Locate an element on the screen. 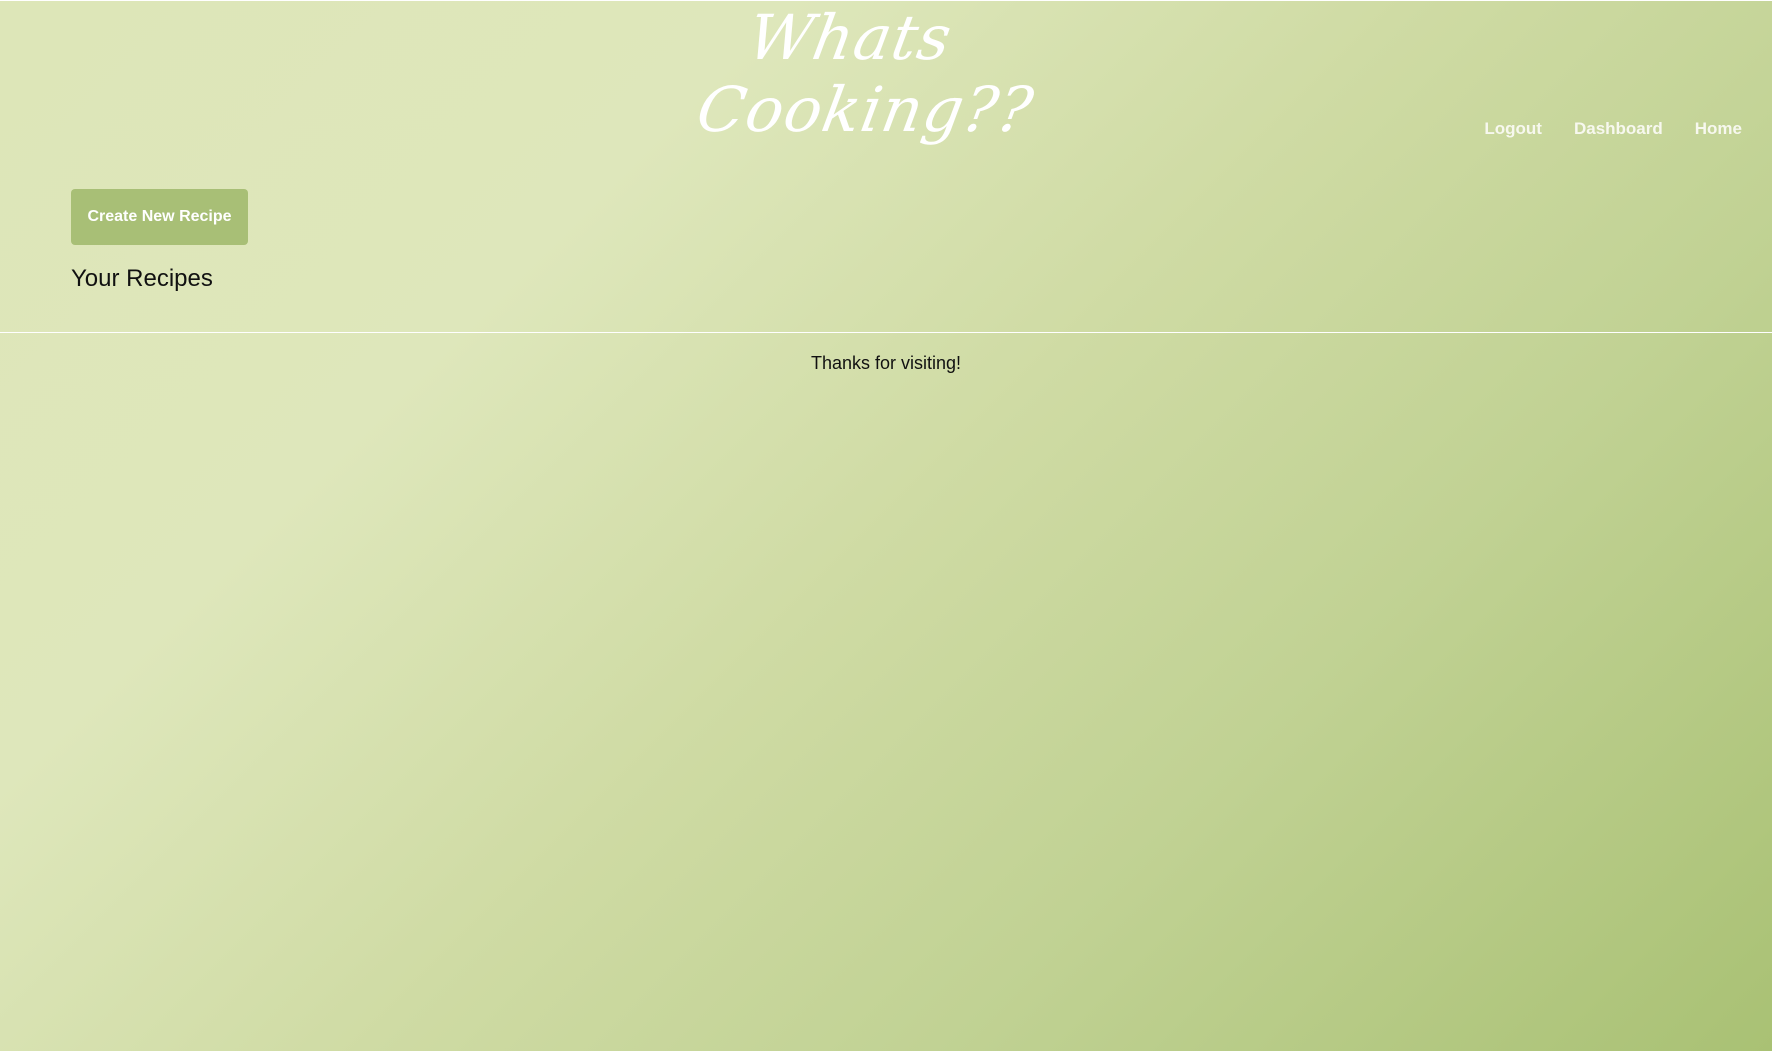 This screenshot has width=1772, height=1051. footer-message: Thanks for visiting! is located at coordinates (886, 363).